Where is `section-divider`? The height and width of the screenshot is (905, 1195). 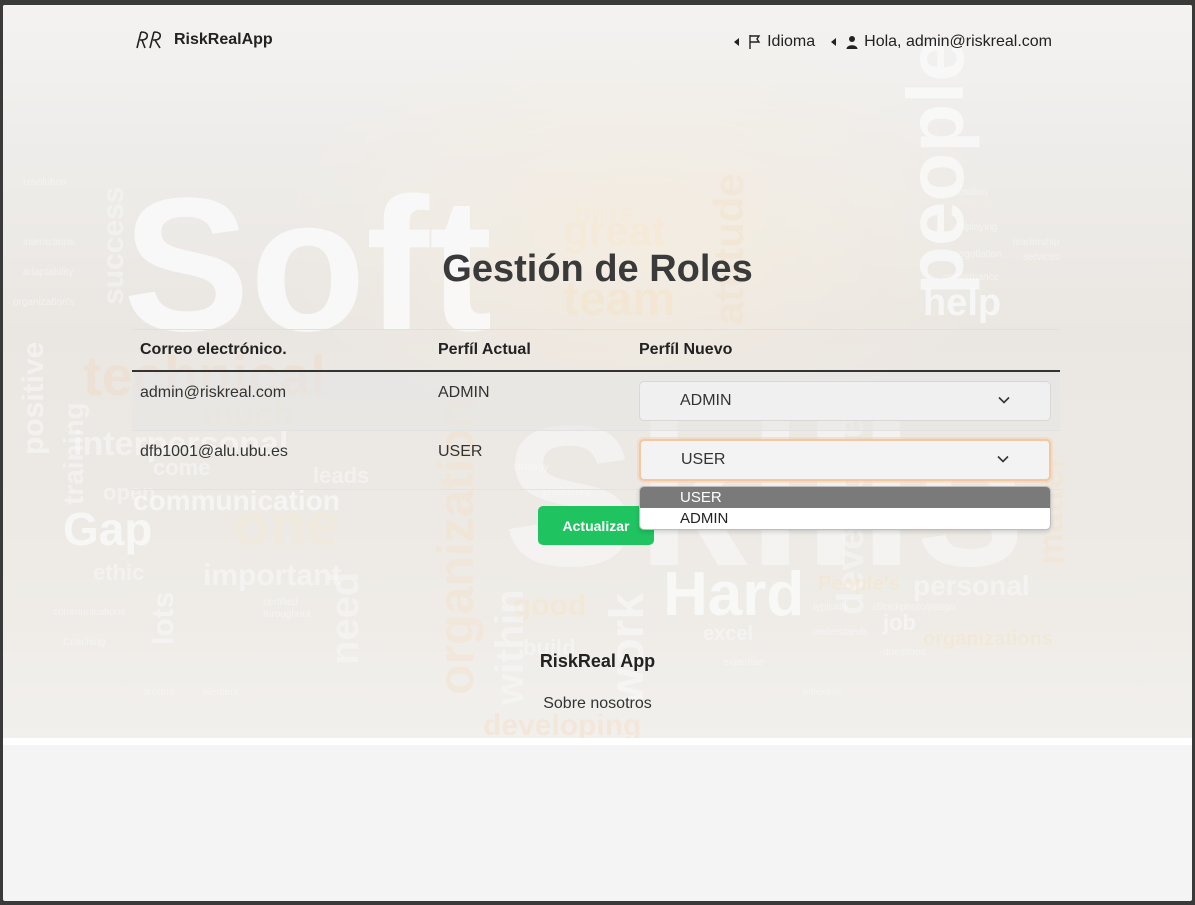
section-divider is located at coordinates (597, 741).